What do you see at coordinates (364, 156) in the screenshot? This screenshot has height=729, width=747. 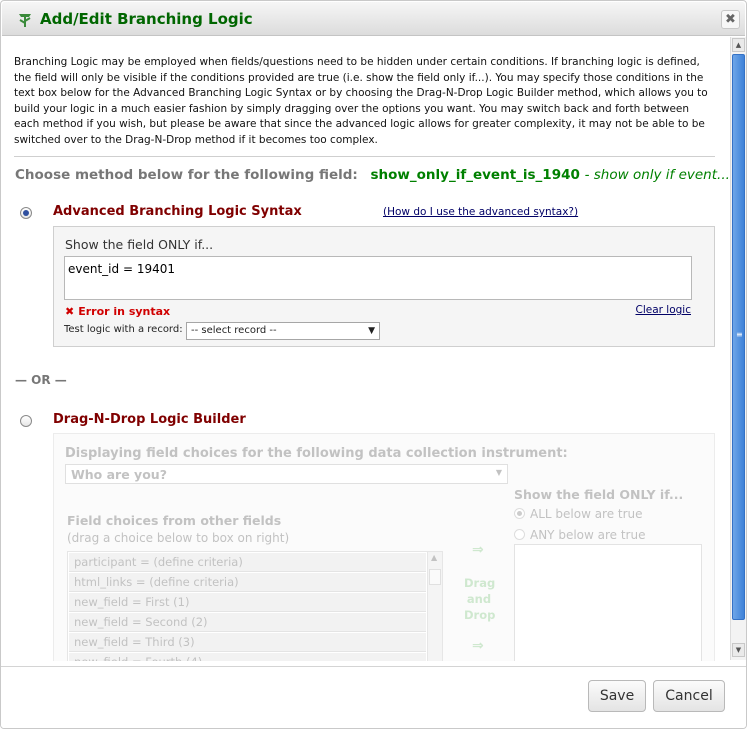 I see `divider` at bounding box center [364, 156].